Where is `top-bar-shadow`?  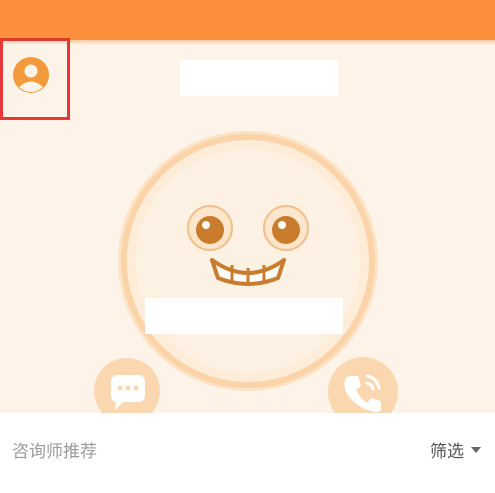 top-bar-shadow is located at coordinates (247, 42).